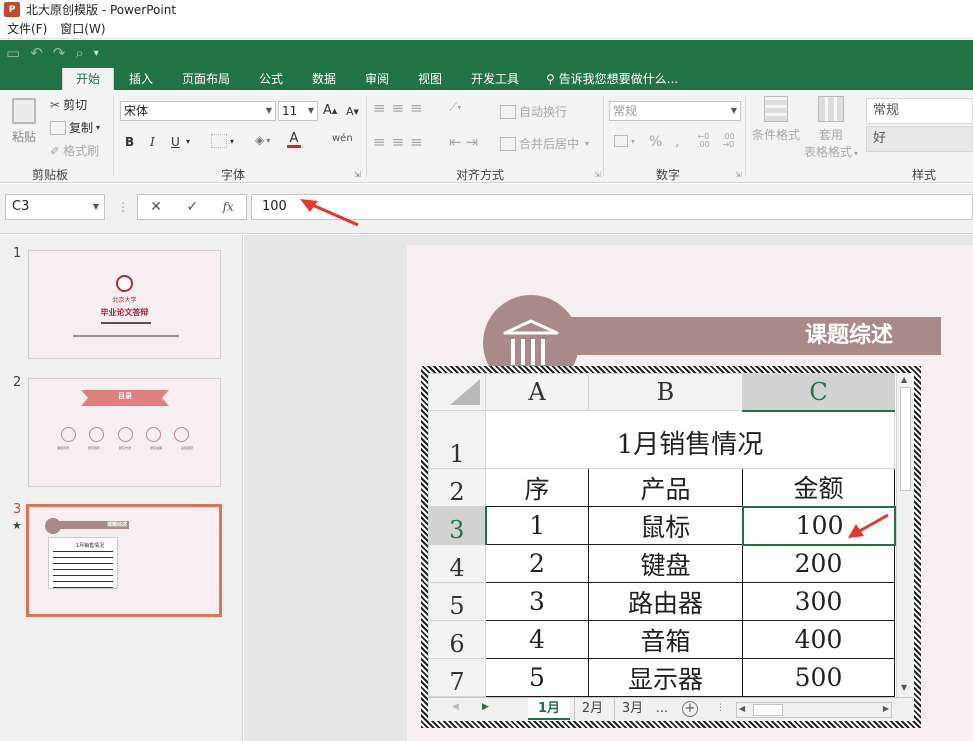 The width and height of the screenshot is (973, 741). What do you see at coordinates (703, 141) in the screenshot?
I see `increase-decimal-button: ←0.00` at bounding box center [703, 141].